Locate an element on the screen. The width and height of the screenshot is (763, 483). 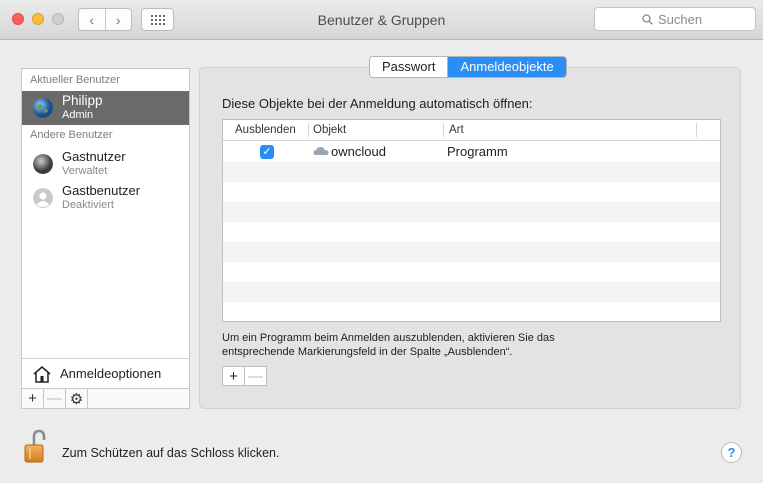
item-kind: Programm is located at coordinates (477, 151).